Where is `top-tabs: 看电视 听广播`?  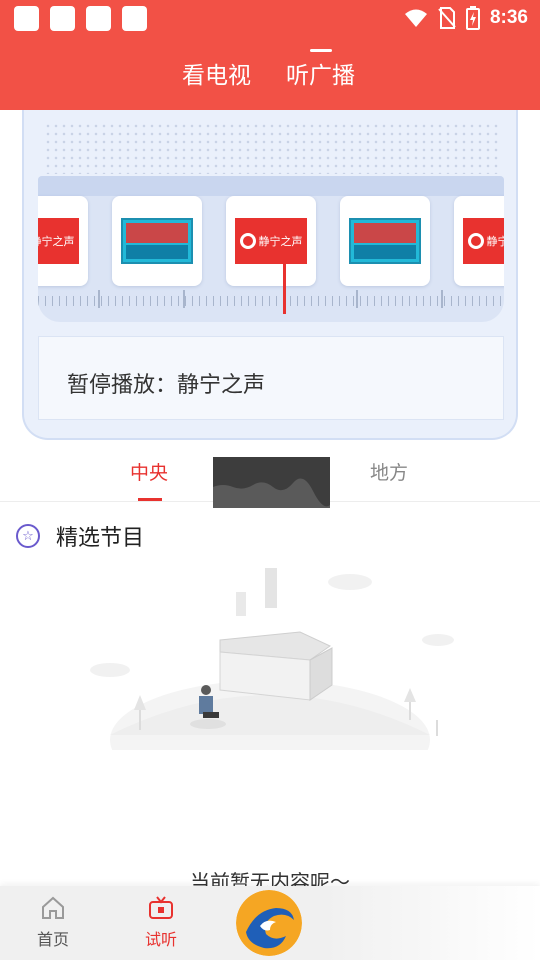 top-tabs: 看电视 听广播 is located at coordinates (270, 76).